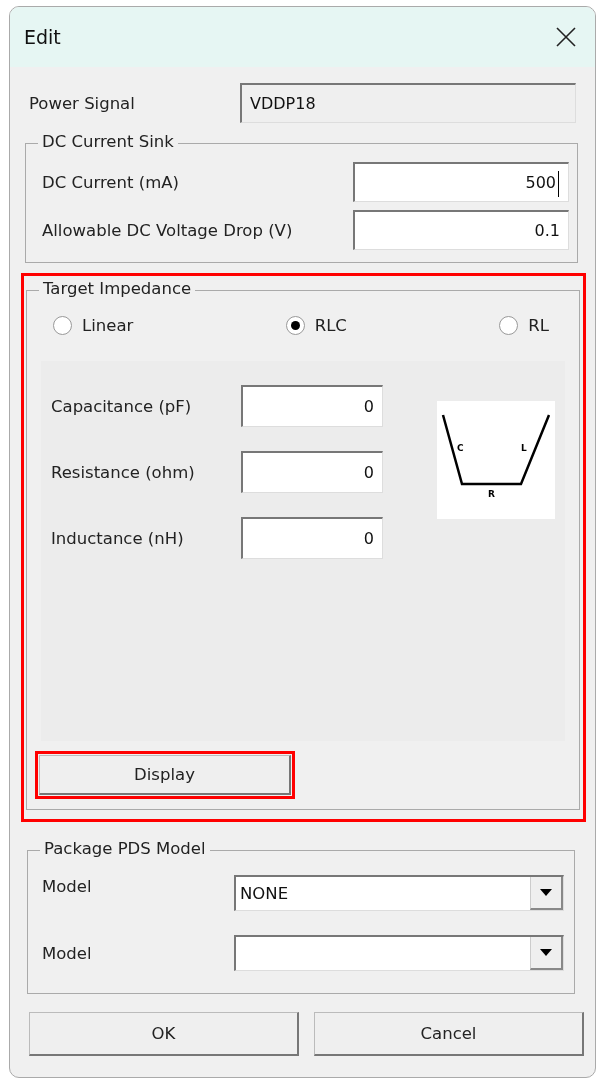 This screenshot has height=1082, width=597. What do you see at coordinates (121, 406) in the screenshot?
I see `field-label: Capacitance (pF)` at bounding box center [121, 406].